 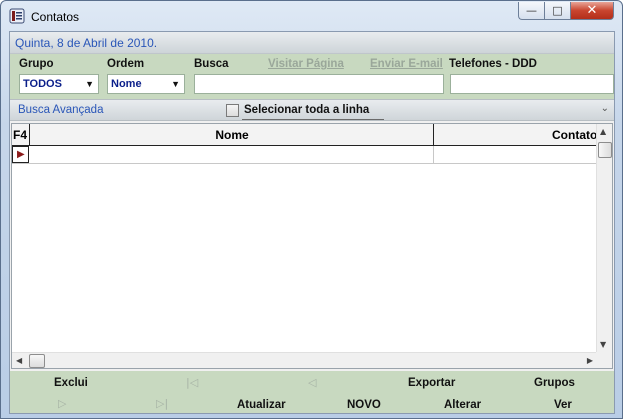 I want to click on current-row-indicator-icon: ▶, so click(x=21, y=154).